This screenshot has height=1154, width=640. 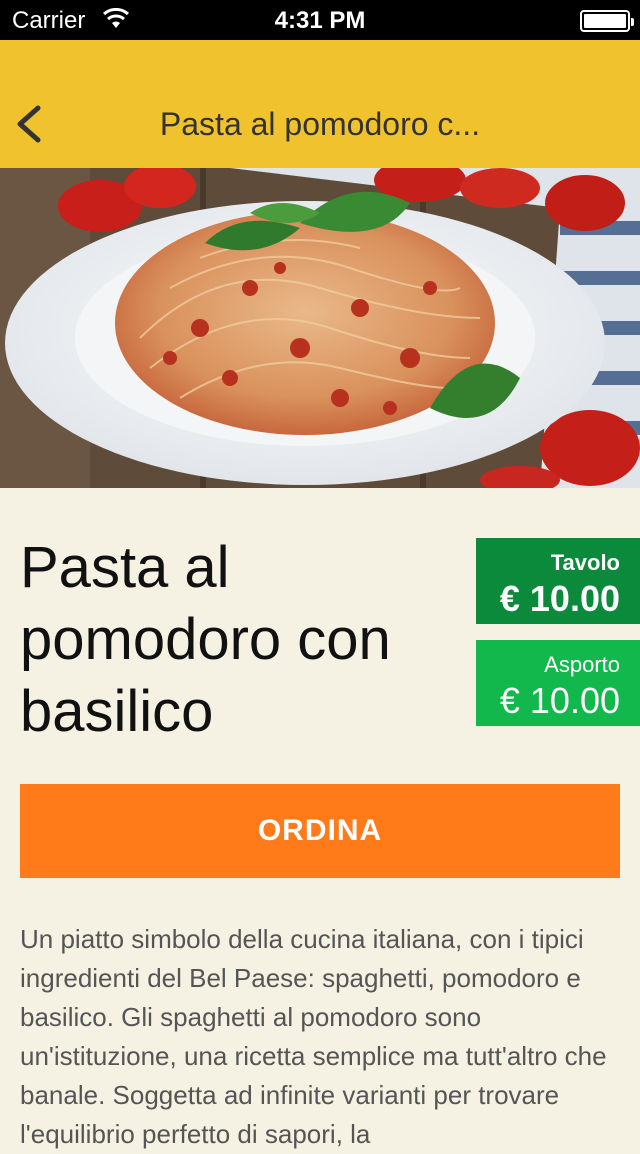 What do you see at coordinates (320, 831) in the screenshot?
I see `order-button: ORDINA` at bounding box center [320, 831].